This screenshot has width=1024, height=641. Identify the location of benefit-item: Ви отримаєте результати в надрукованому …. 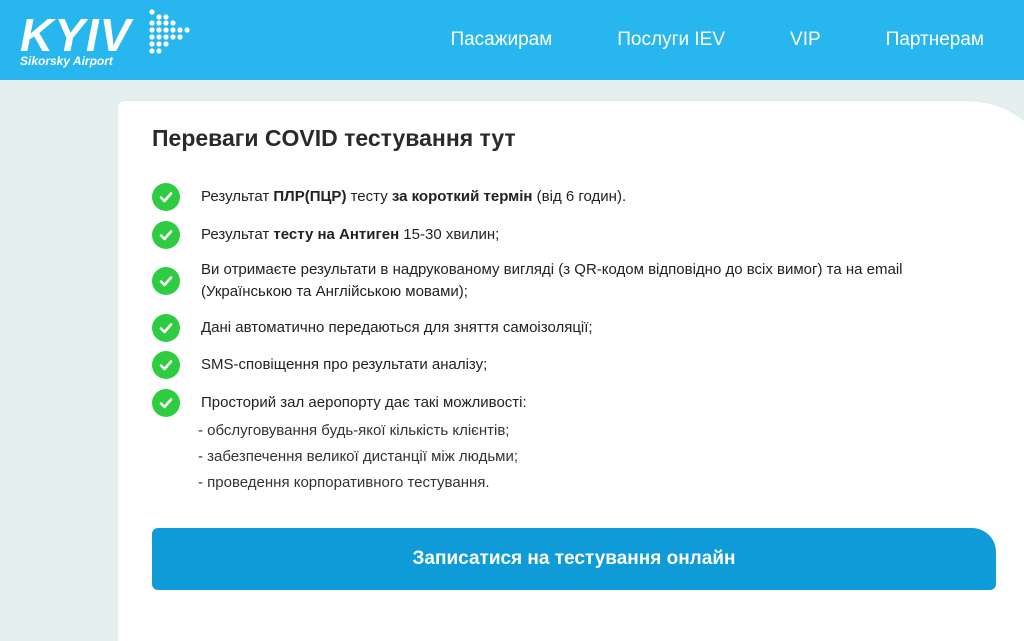
(567, 281).